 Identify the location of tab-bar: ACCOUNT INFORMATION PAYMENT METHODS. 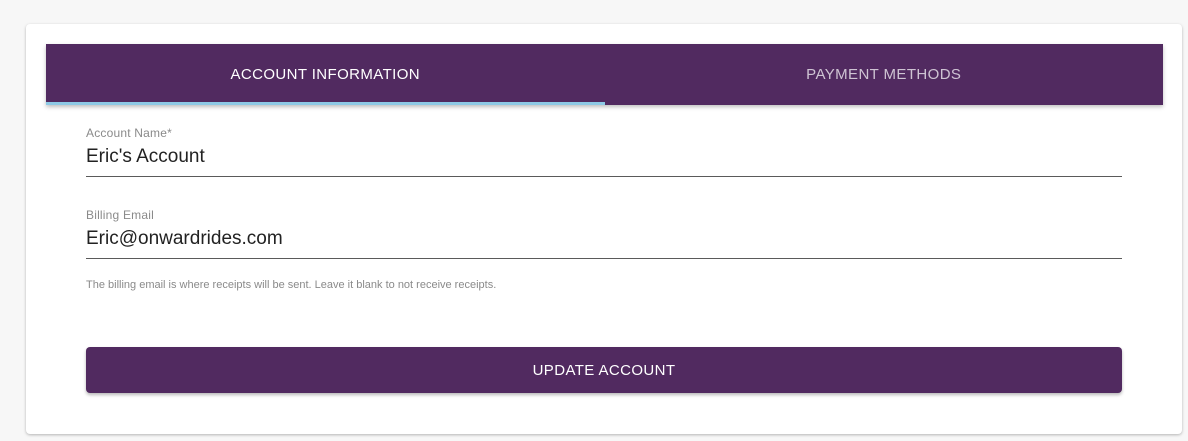
(604, 74).